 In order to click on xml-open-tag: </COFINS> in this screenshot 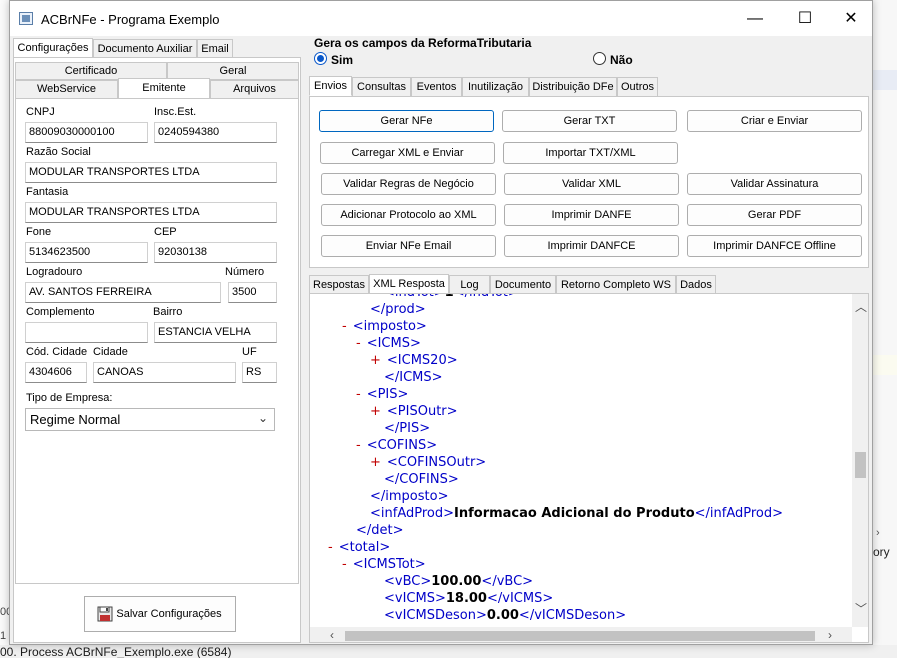, I will do `click(421, 479)`.